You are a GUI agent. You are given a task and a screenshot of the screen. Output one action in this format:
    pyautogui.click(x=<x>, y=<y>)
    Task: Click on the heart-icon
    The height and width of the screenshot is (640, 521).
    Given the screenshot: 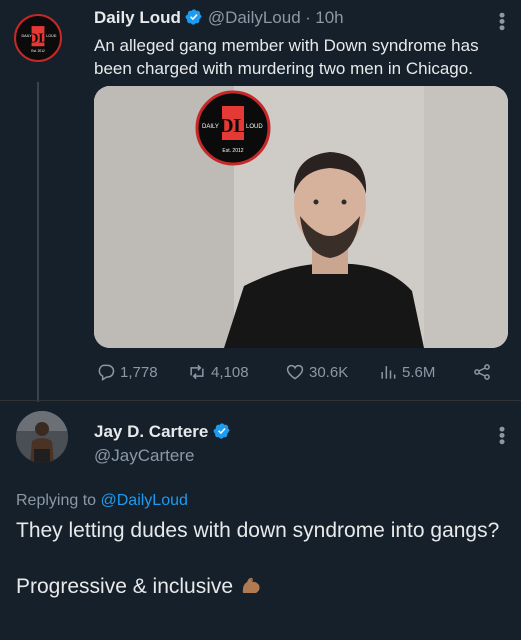 What is the action you would take?
    pyautogui.click(x=295, y=372)
    